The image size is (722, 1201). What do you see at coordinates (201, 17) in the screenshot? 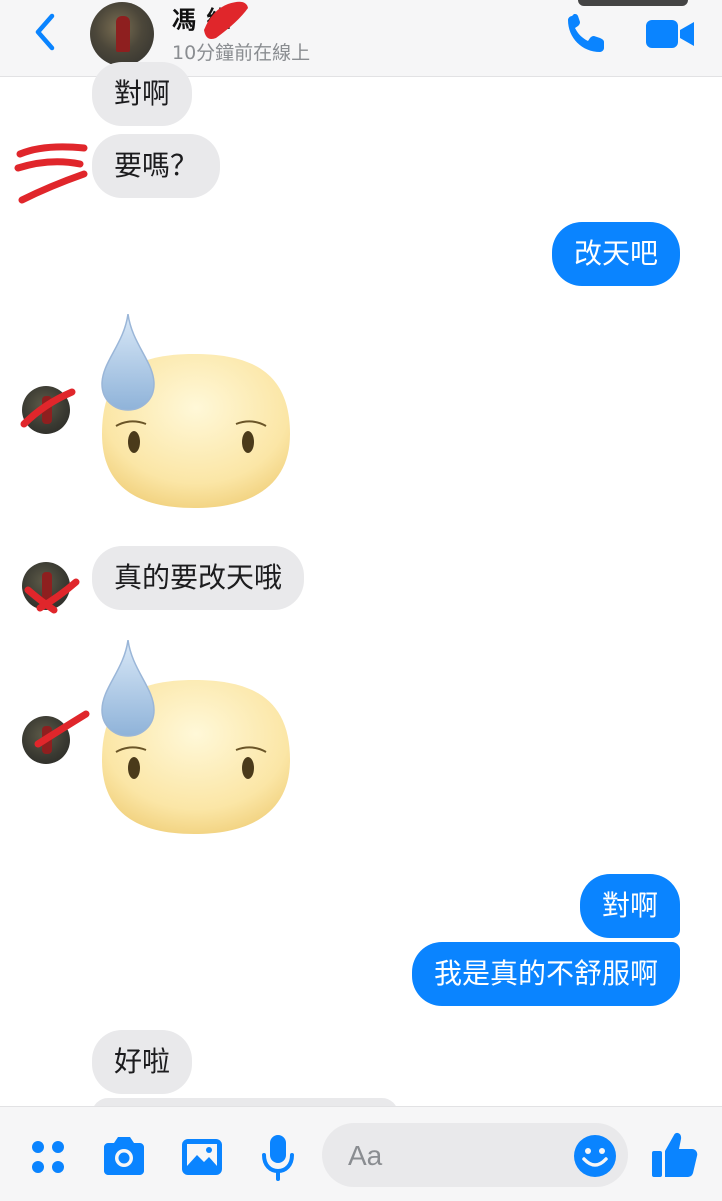
I see `contact-name: 馮 維` at bounding box center [201, 17].